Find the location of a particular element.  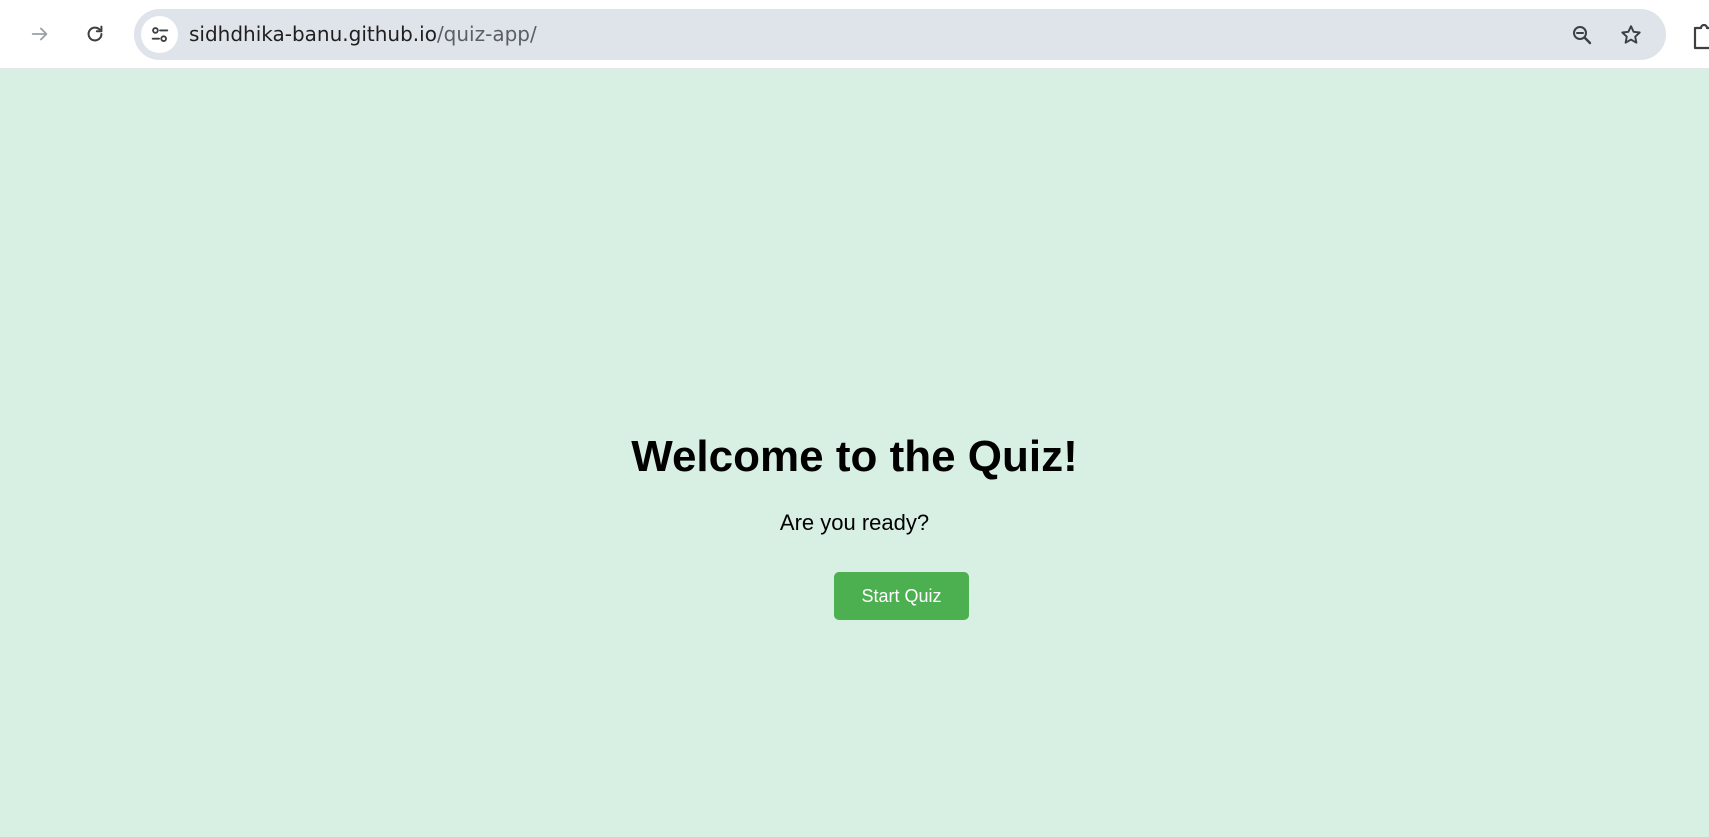

zoom-button is located at coordinates (1582, 35).